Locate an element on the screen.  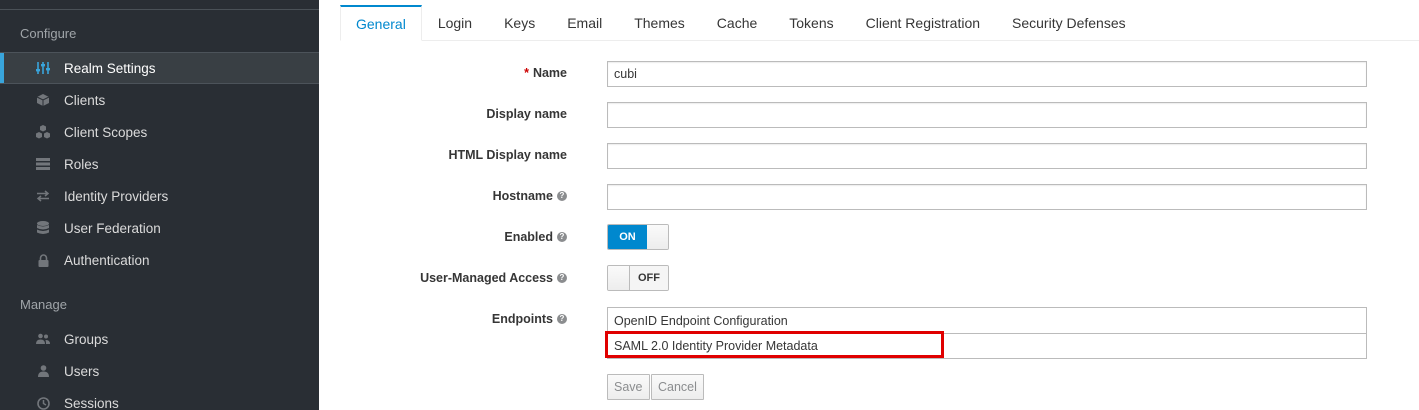
endpoints-label: Endpoints ? is located at coordinates (529, 319).